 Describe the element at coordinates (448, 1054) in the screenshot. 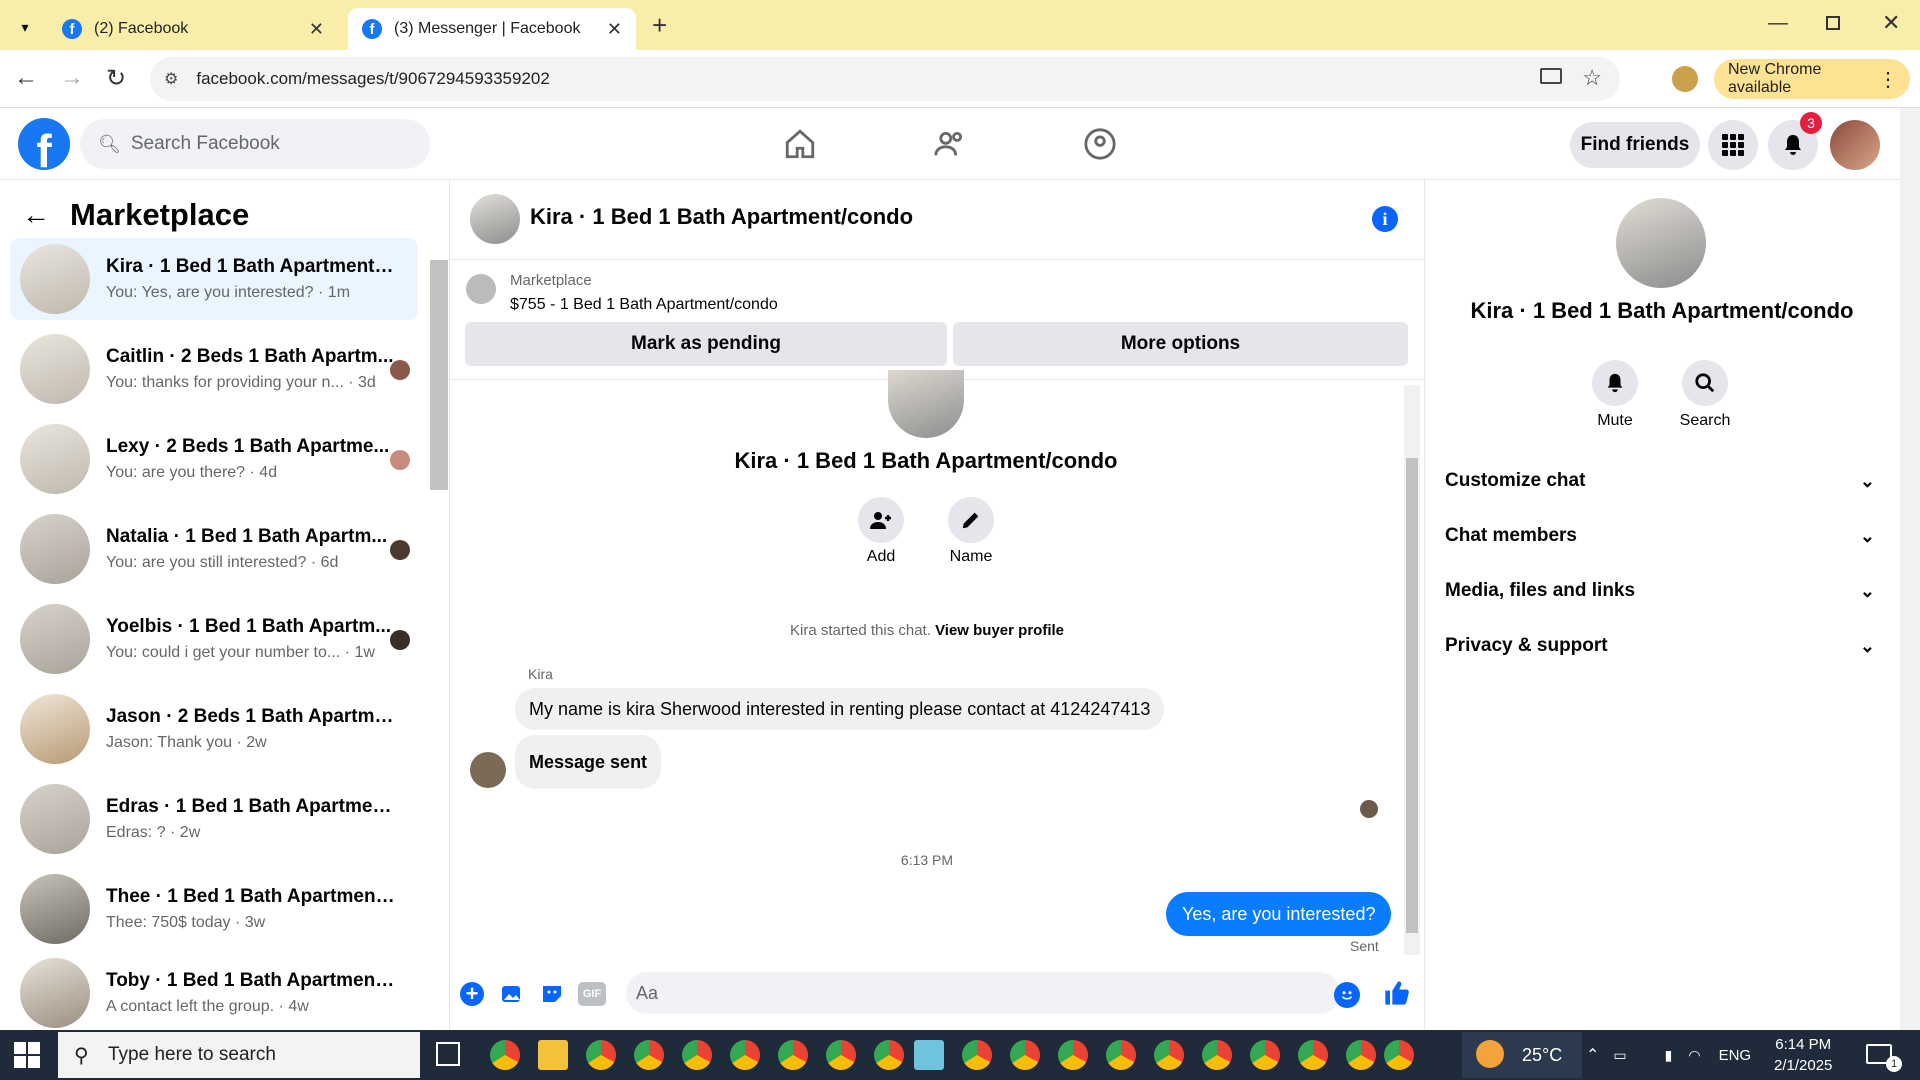

I see `task-view-icon` at that location.